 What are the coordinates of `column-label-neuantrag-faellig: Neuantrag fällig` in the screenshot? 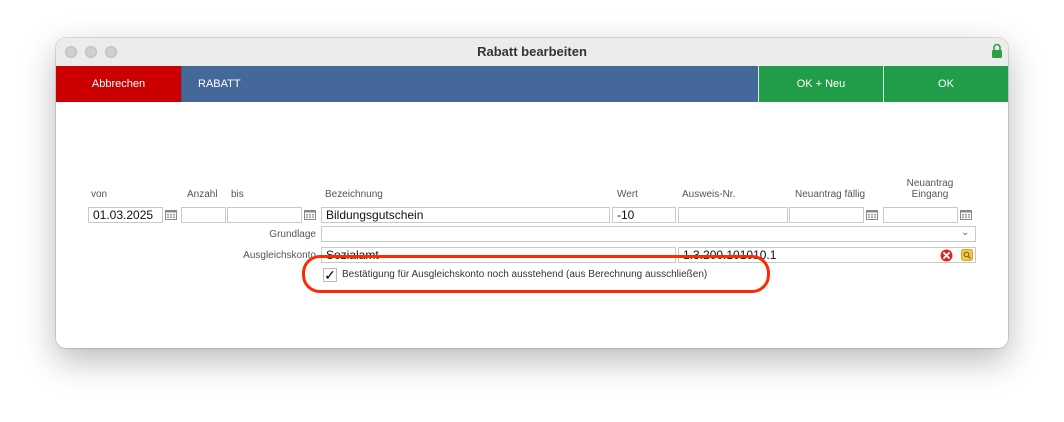 It's located at (830, 194).